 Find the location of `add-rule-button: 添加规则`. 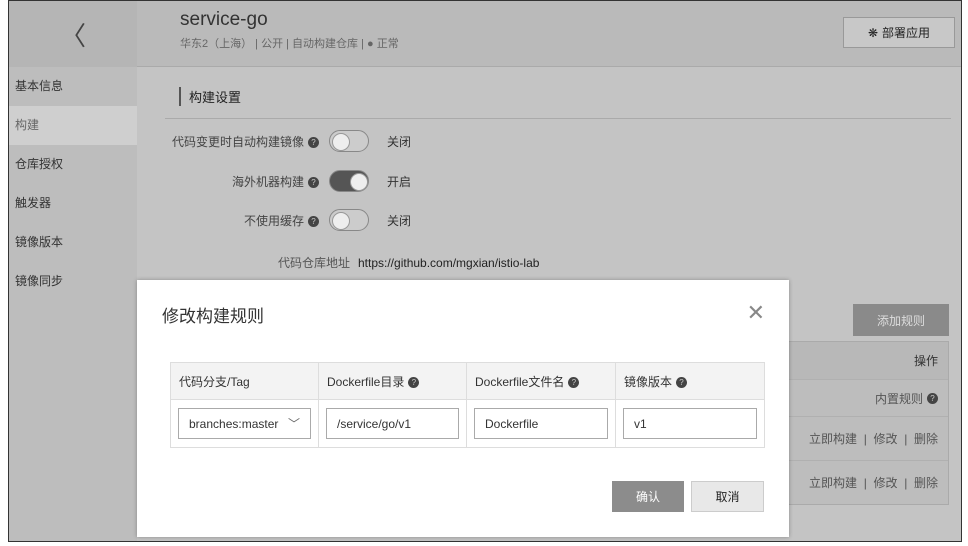

add-rule-button: 添加规则 is located at coordinates (901, 320).